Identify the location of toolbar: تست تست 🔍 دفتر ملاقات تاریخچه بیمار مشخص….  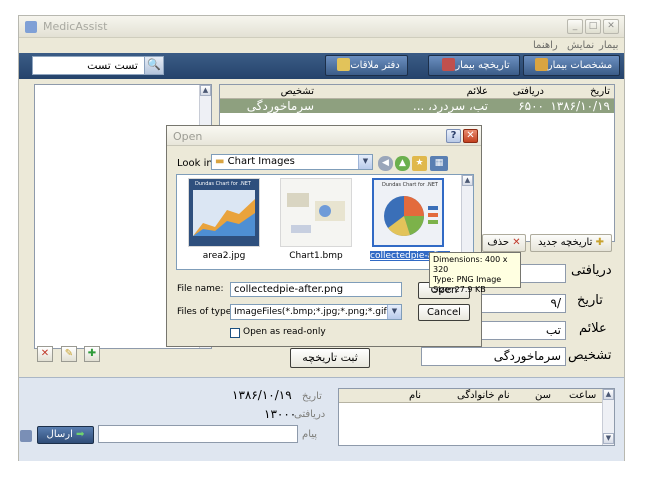
(321, 66).